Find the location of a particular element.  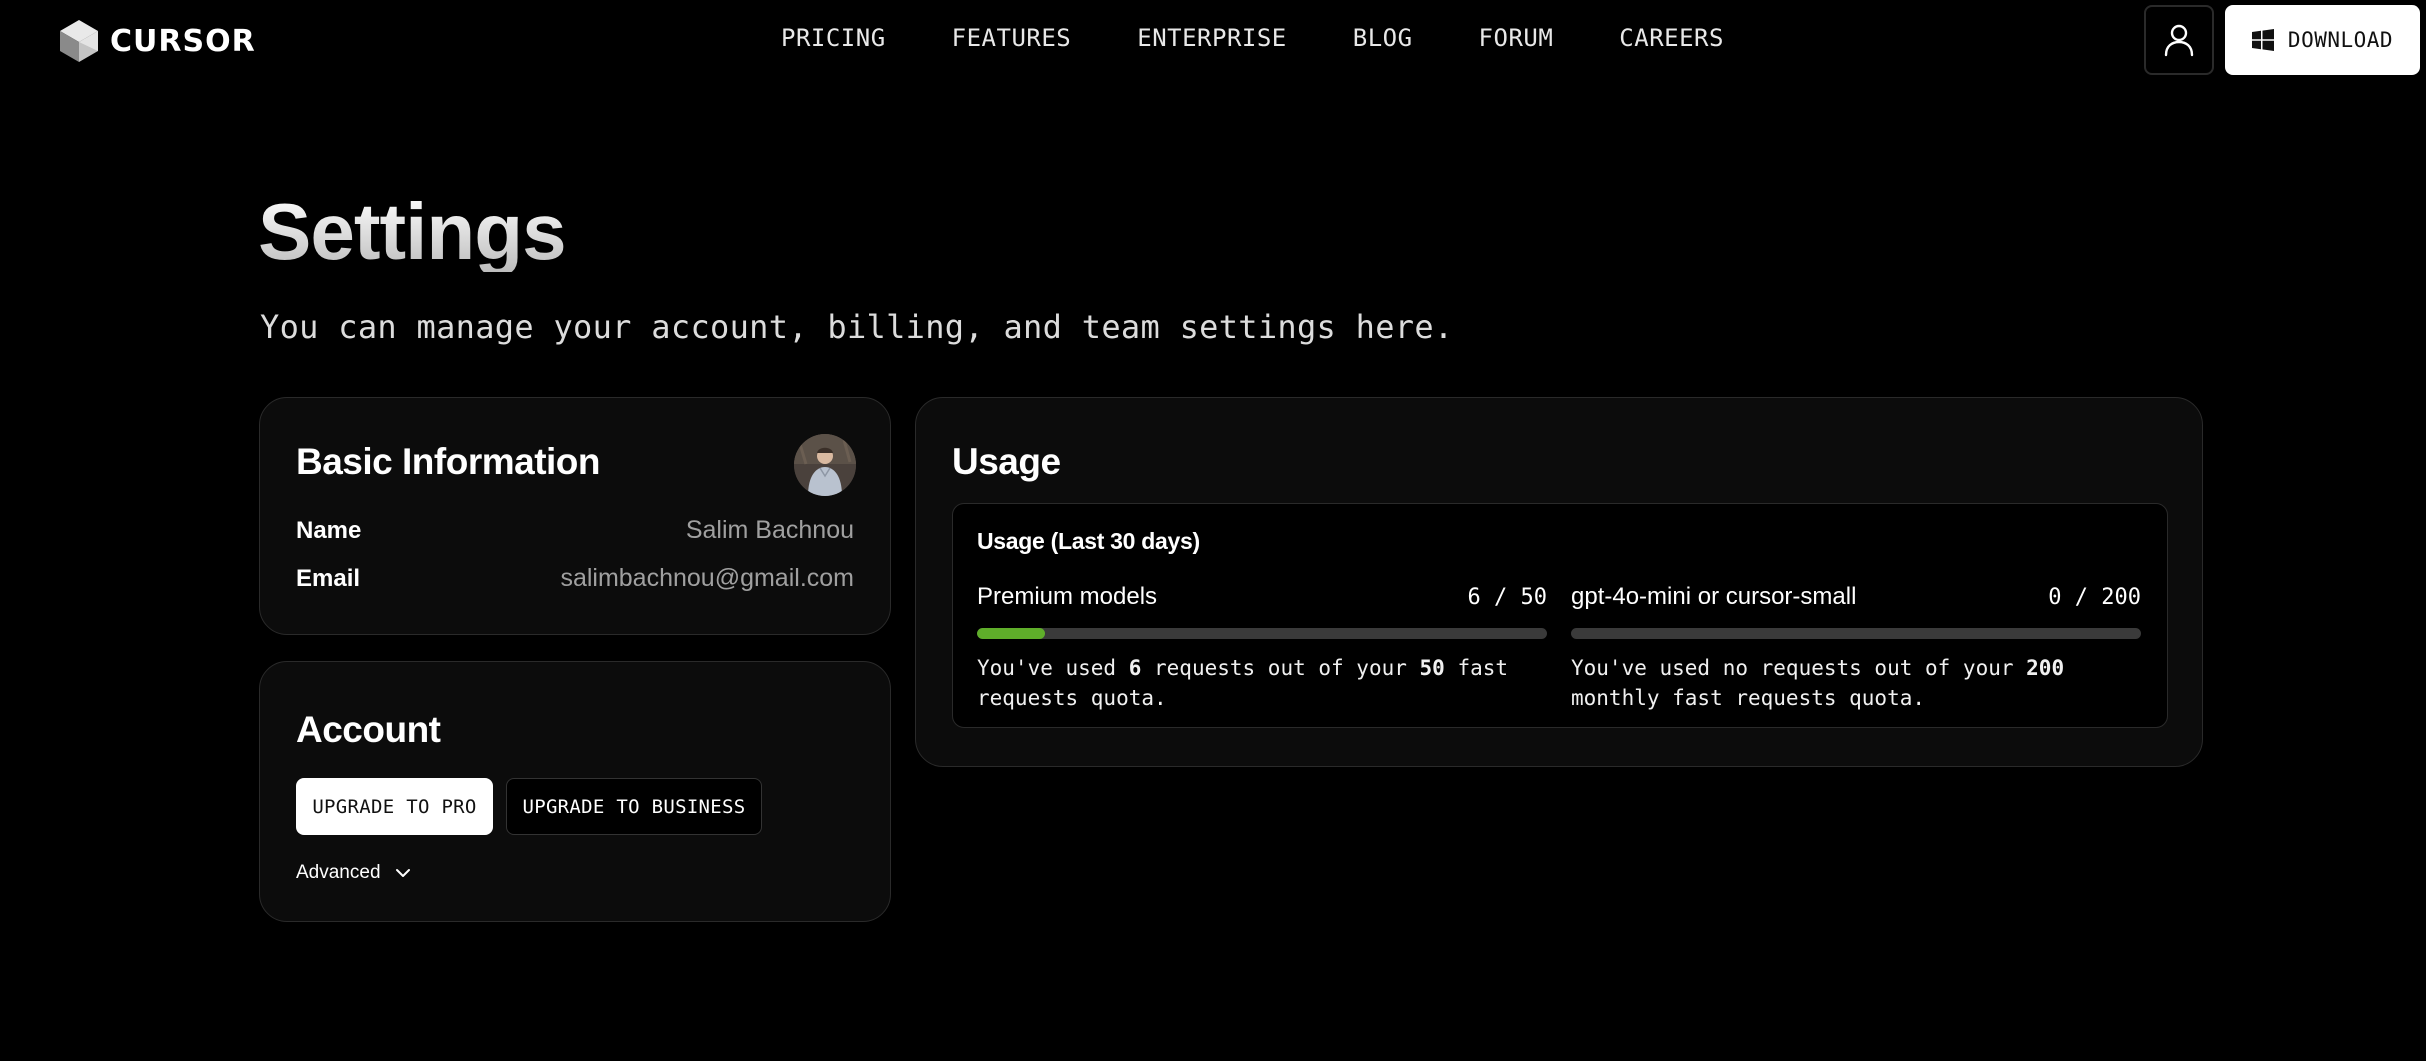

quota-model-name: Premium models is located at coordinates (1067, 596).